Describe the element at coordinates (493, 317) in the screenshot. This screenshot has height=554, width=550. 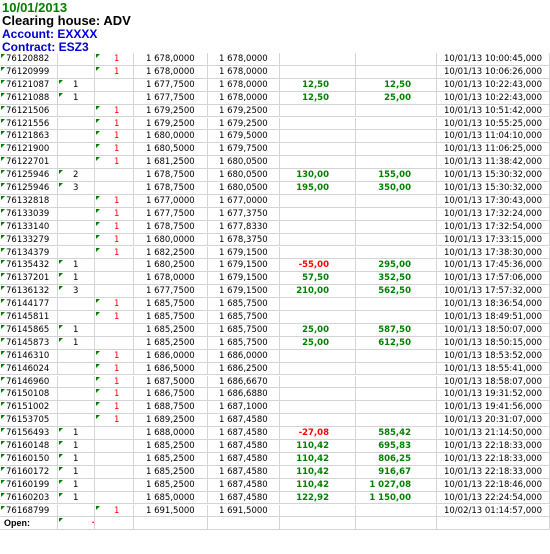
I see `timestamp-cell: 10/01/13 18:49:51,000` at that location.